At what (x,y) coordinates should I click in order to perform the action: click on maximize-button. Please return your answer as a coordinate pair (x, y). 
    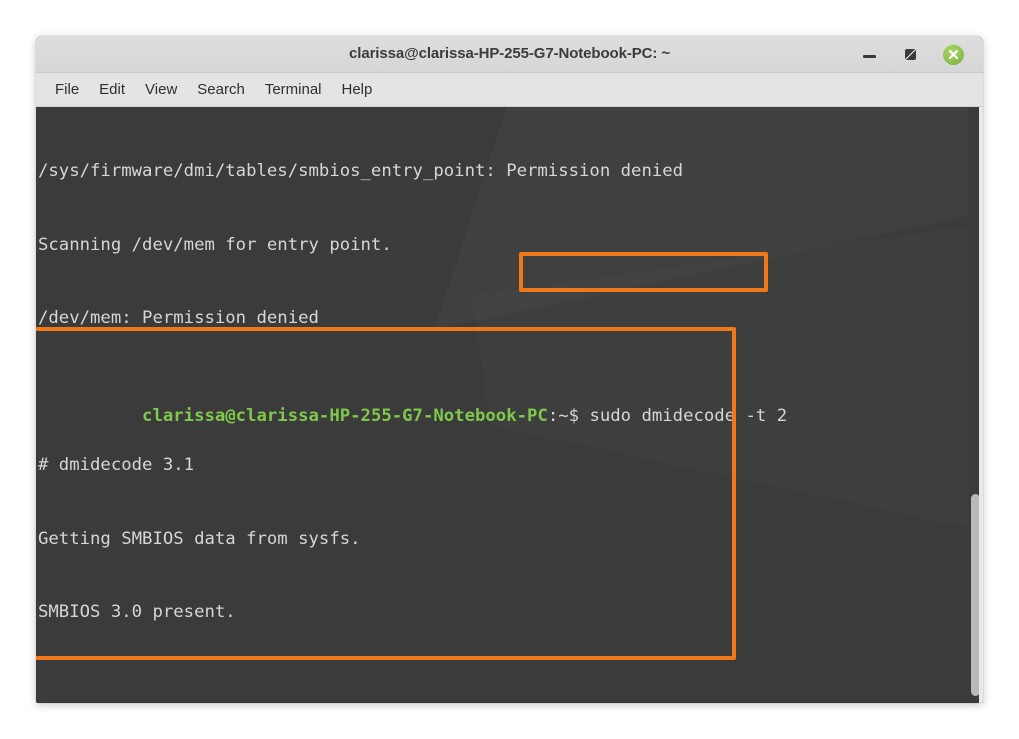
    Looking at the image, I should click on (910, 54).